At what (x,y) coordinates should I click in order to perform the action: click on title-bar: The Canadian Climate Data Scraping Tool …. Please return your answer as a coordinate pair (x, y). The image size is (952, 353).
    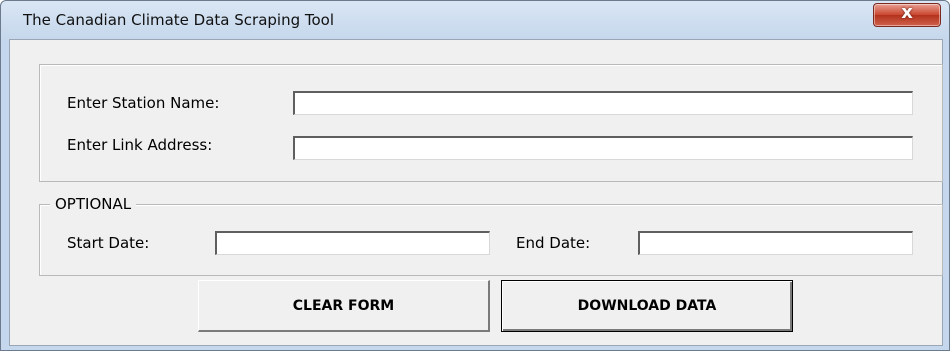
    Looking at the image, I should click on (475, 19).